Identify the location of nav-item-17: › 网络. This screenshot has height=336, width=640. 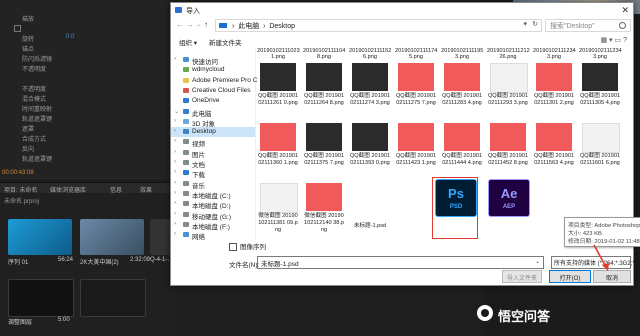
(213, 235).